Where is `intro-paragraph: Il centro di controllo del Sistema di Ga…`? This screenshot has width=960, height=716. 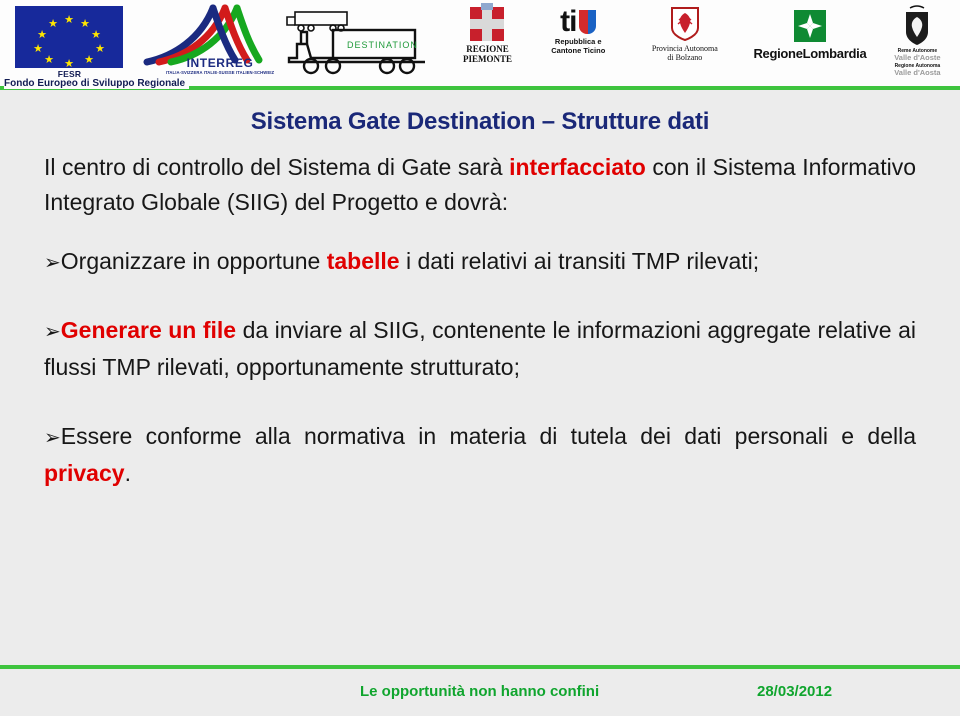
intro-paragraph: Il centro di controllo del Sistema di Ga… is located at coordinates (480, 185).